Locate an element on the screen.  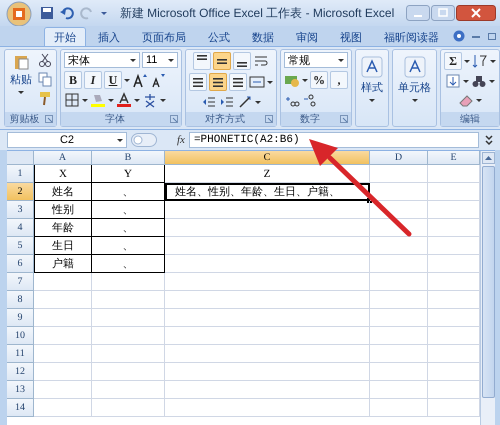
scrollbar-thumb is located at coordinates (488, 282).